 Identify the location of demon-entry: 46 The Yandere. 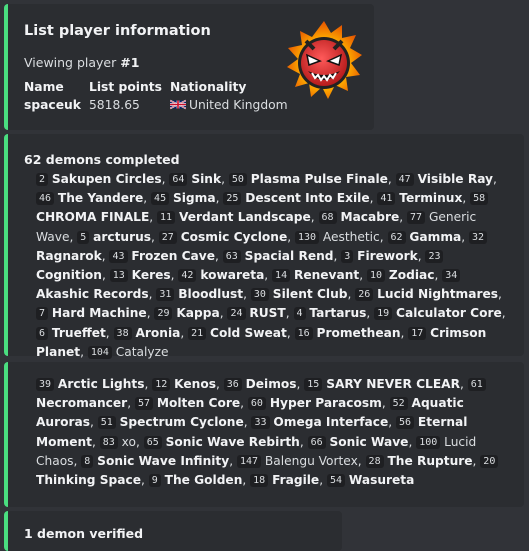
(90, 198).